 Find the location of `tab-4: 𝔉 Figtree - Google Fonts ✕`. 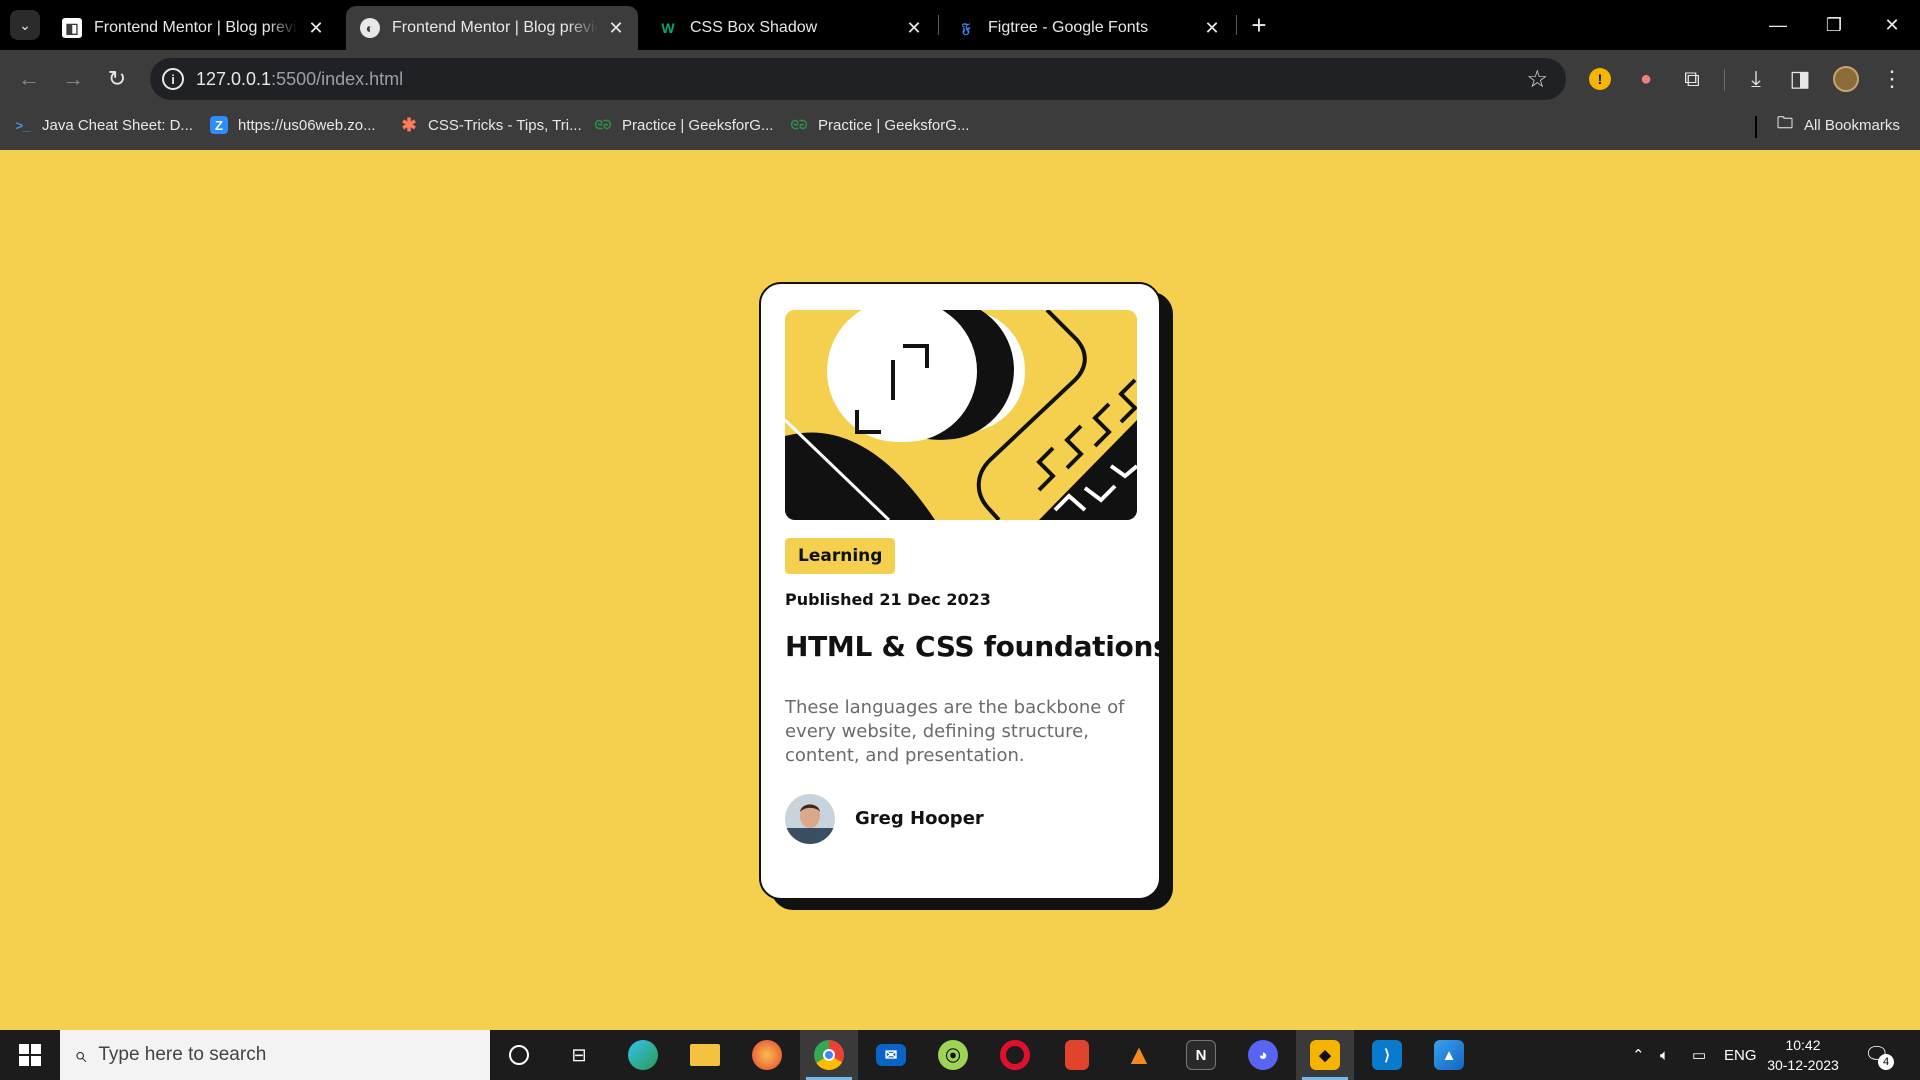

tab-4: 𝔉 Figtree - Google Fonts ✕ is located at coordinates (1088, 28).